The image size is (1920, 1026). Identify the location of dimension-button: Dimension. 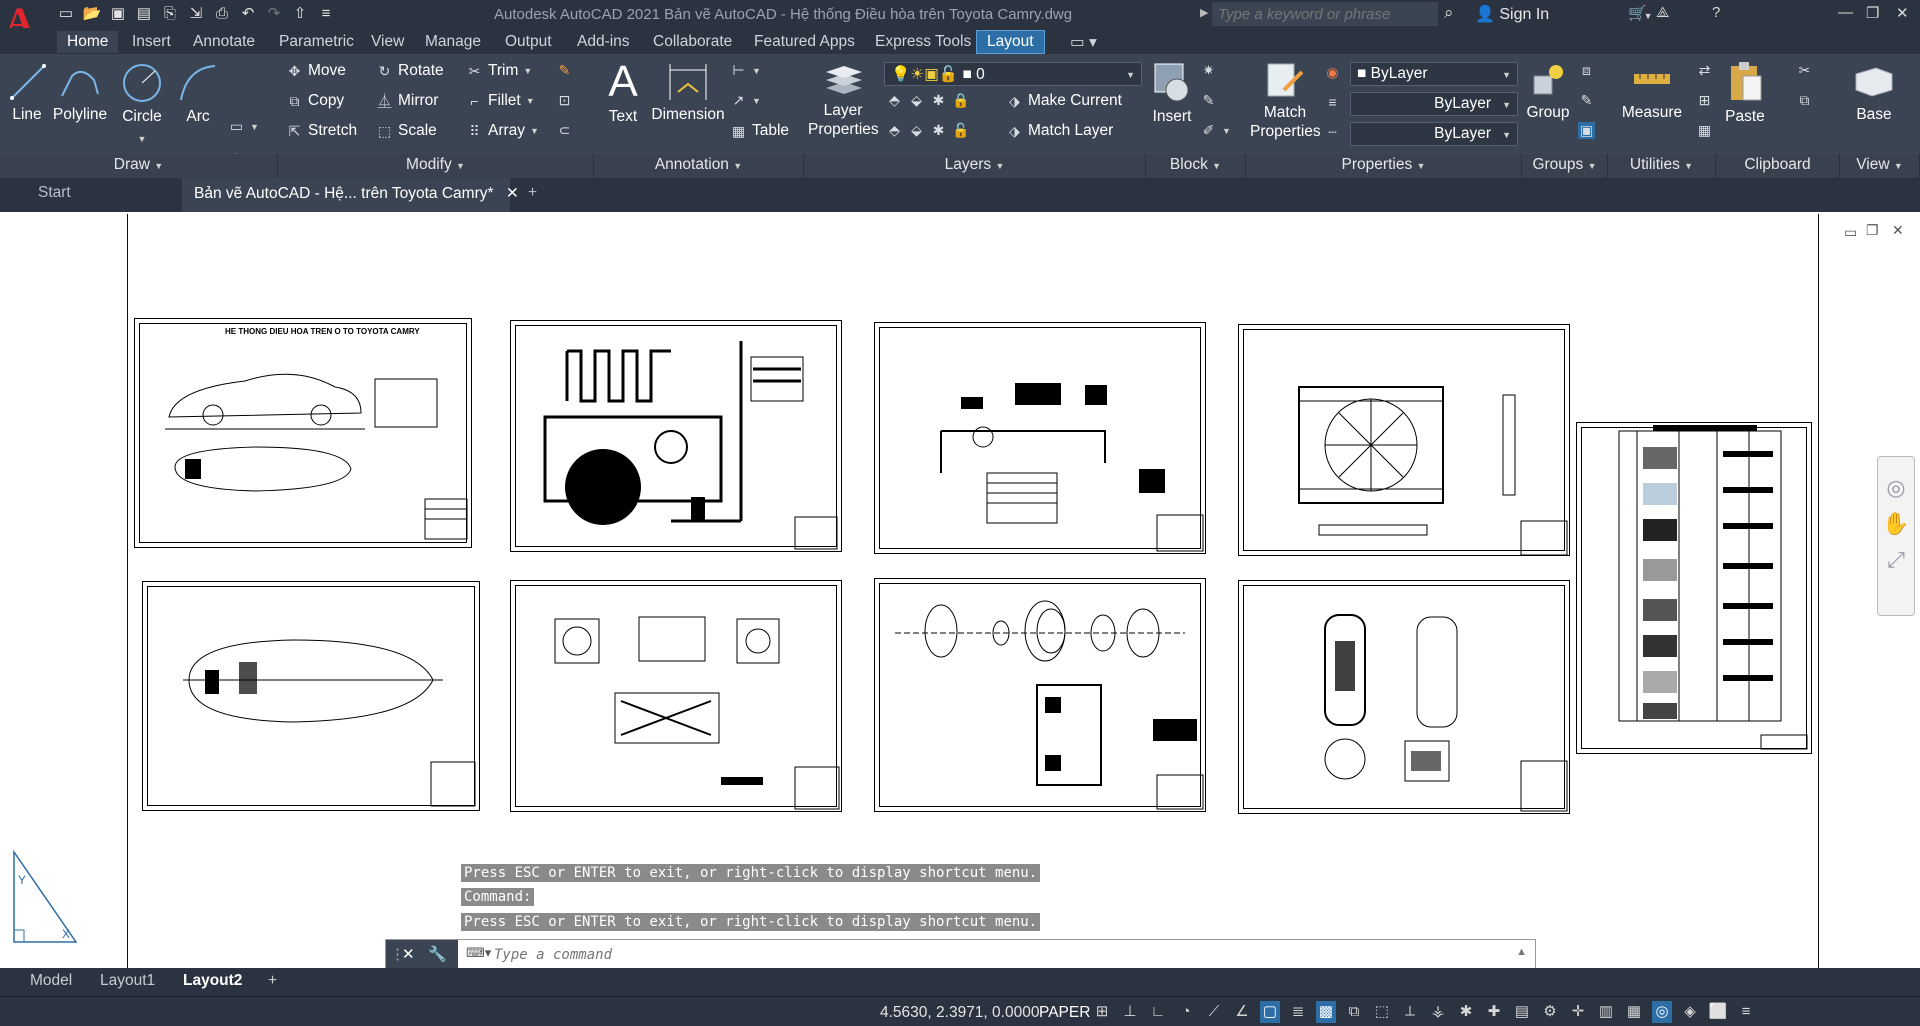
(688, 93).